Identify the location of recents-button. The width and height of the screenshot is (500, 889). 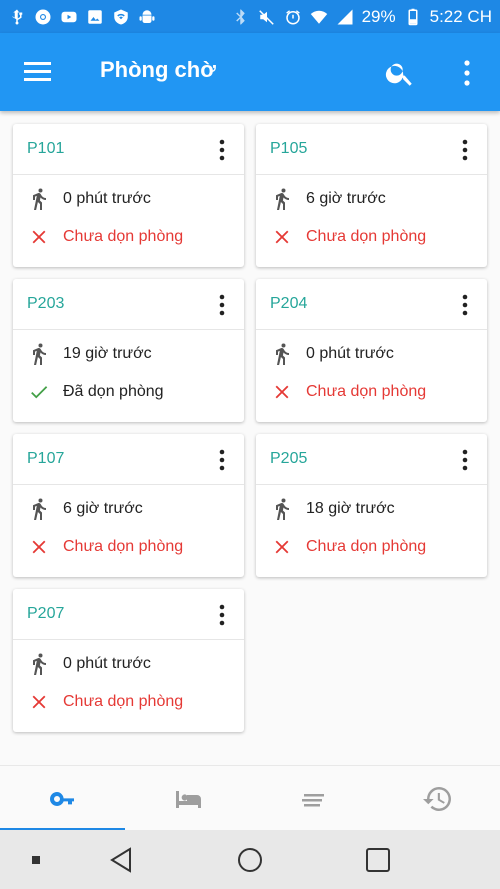
(378, 860).